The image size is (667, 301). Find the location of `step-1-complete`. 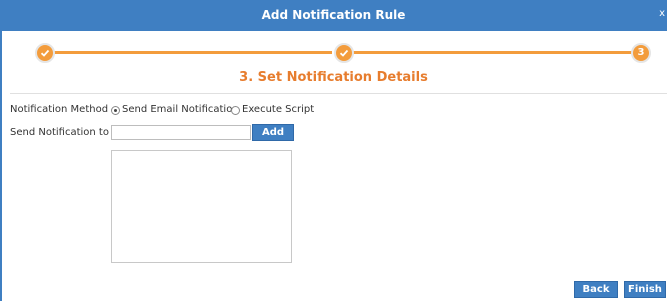

step-1-complete is located at coordinates (45, 53).